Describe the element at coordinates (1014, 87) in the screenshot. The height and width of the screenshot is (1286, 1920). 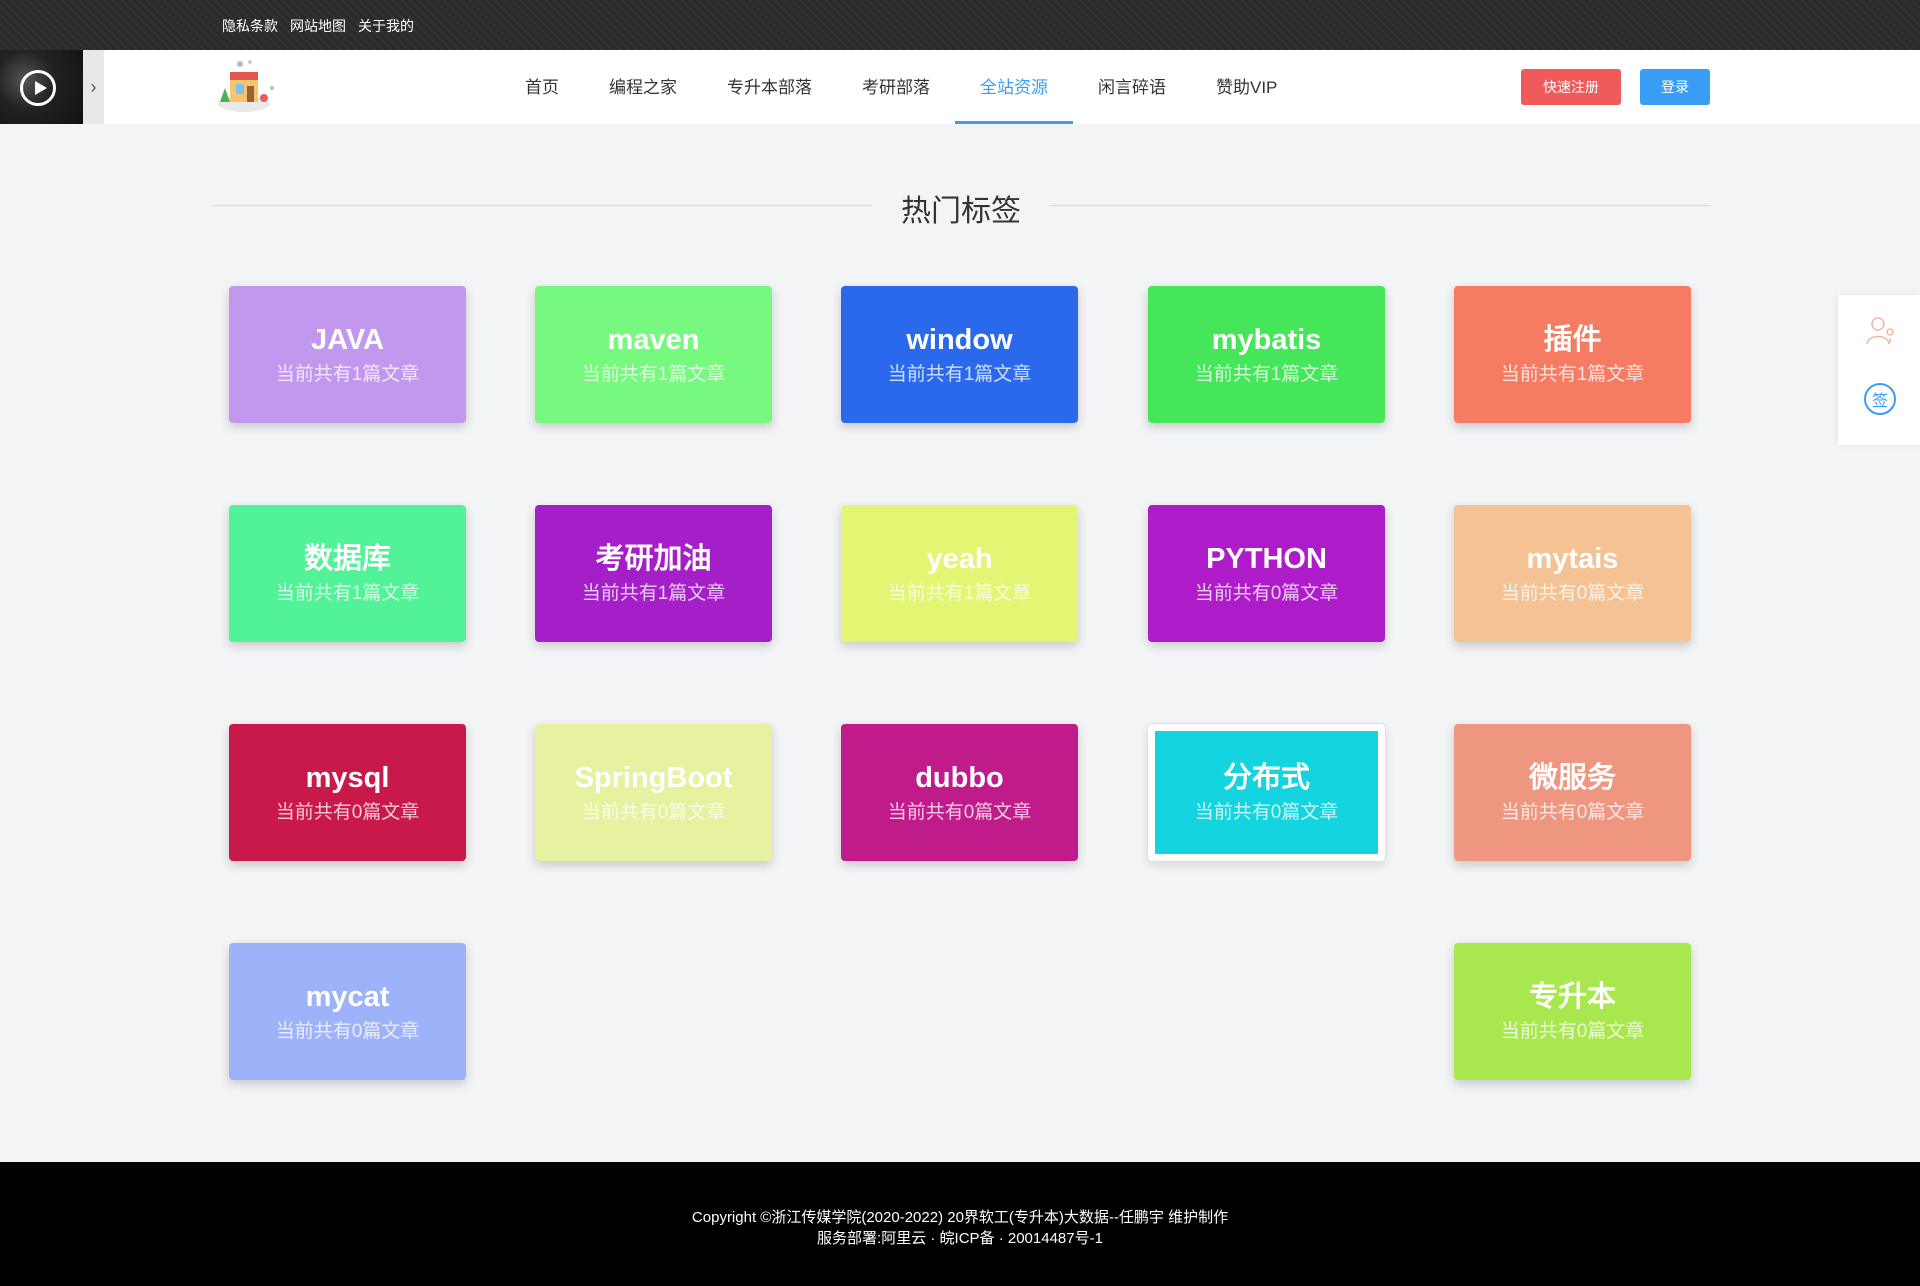
I see `nav-item-resources: 全站资源` at that location.